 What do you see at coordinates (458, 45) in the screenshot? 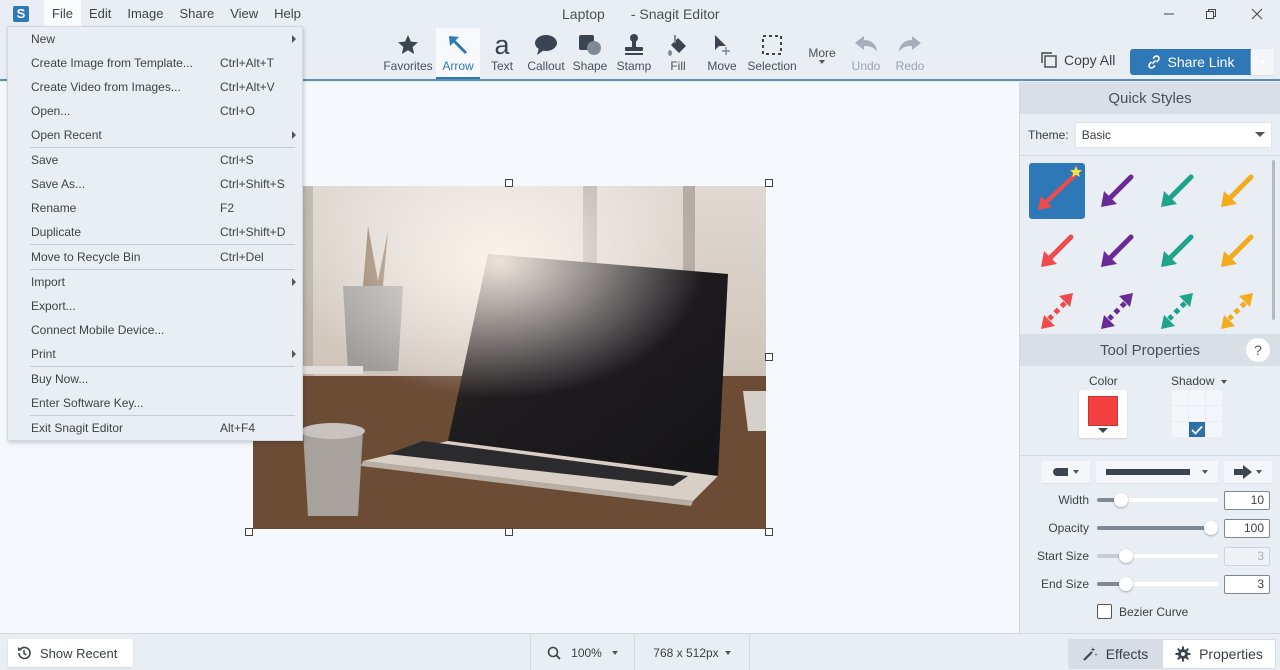
I see `arrow-icon` at bounding box center [458, 45].